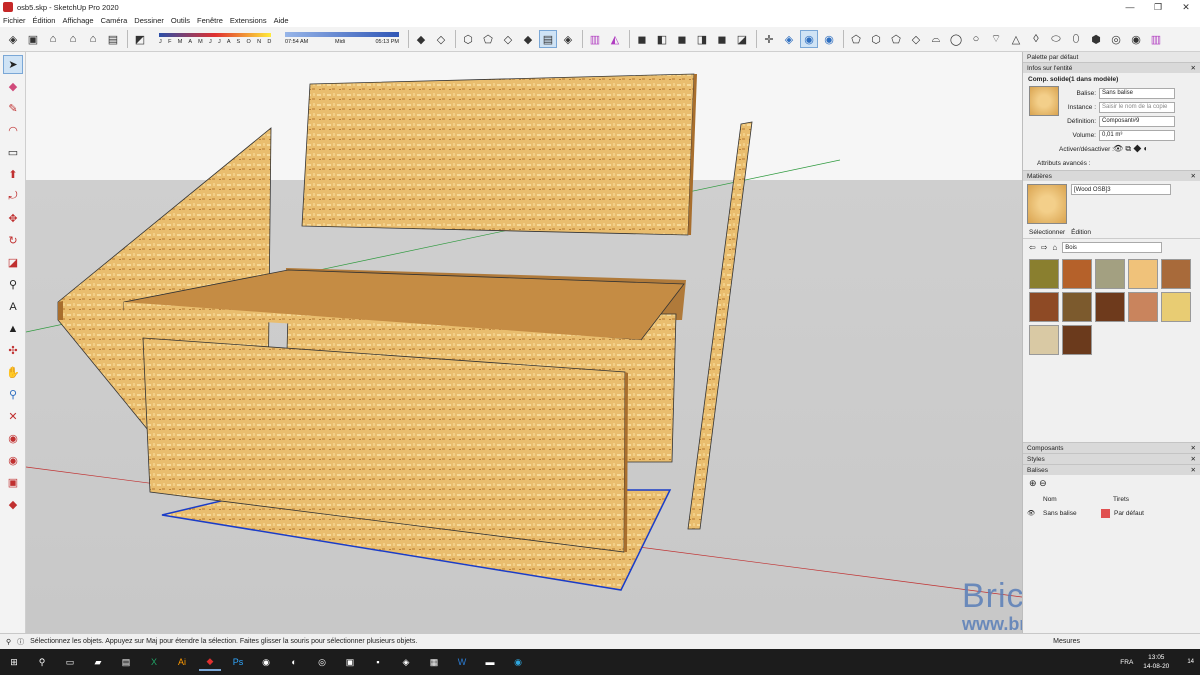  Describe the element at coordinates (615, 39) in the screenshot. I see `flip-icon: ◭` at that location.